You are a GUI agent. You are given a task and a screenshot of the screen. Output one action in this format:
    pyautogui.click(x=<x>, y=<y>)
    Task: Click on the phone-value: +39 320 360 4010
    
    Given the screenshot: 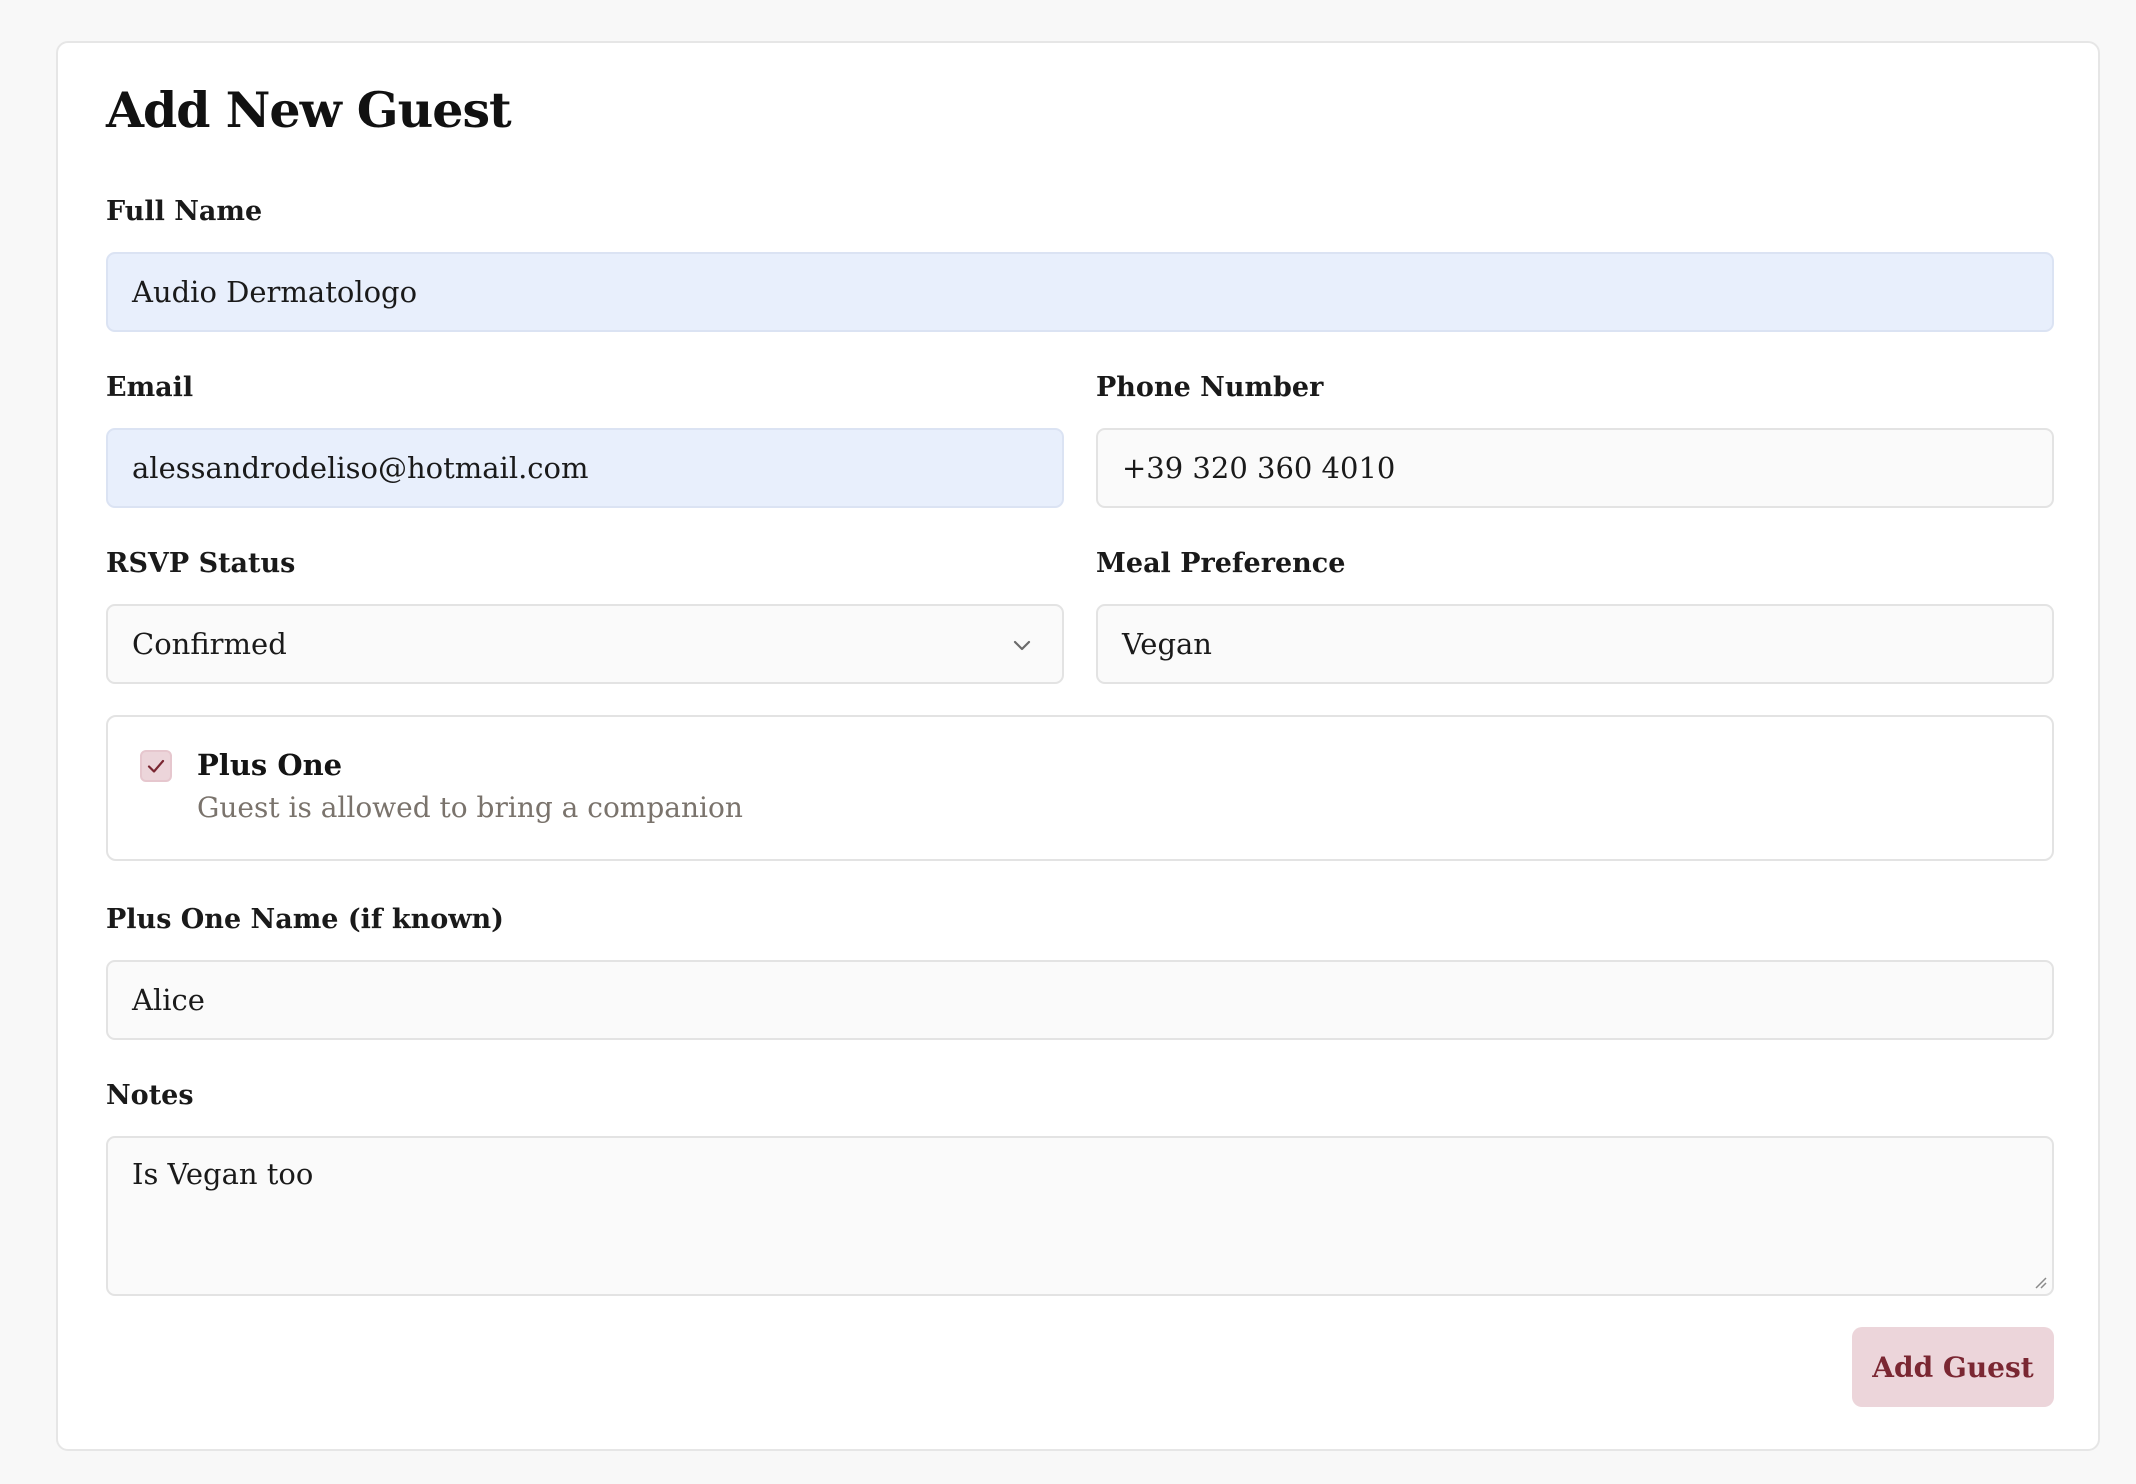 What is the action you would take?
    pyautogui.click(x=1259, y=468)
    